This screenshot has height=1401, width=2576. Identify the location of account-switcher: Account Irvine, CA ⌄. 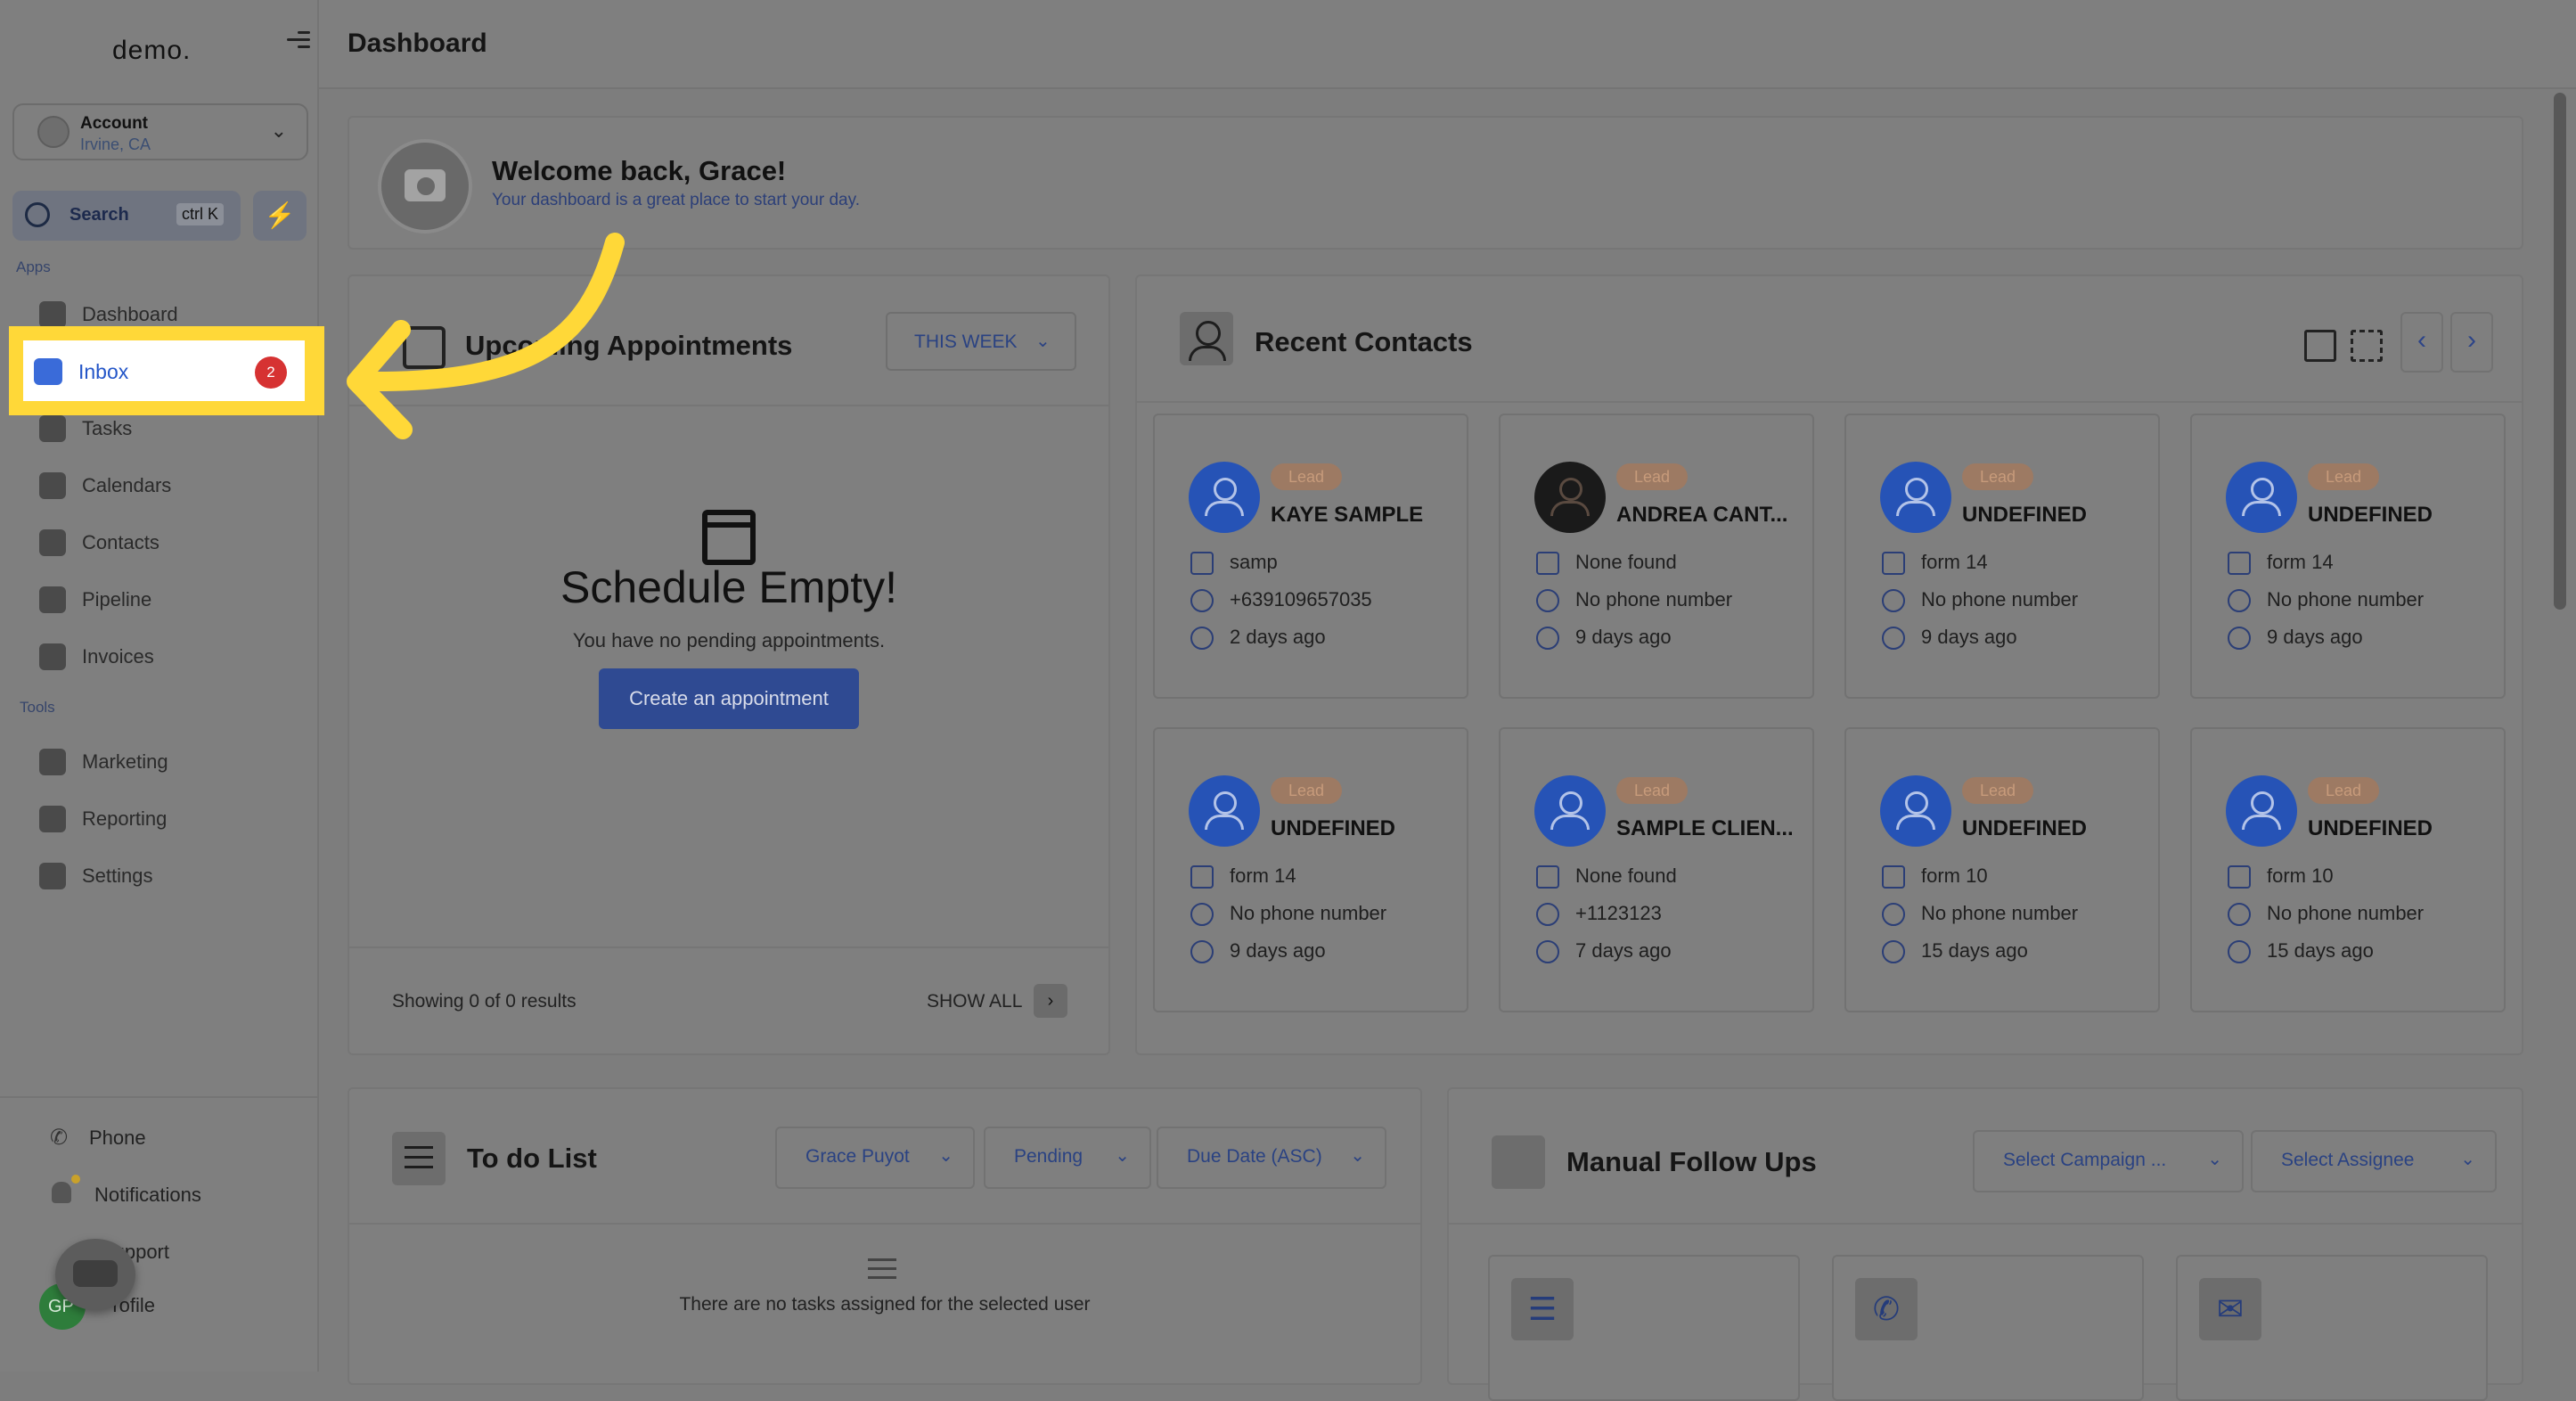
(160, 131).